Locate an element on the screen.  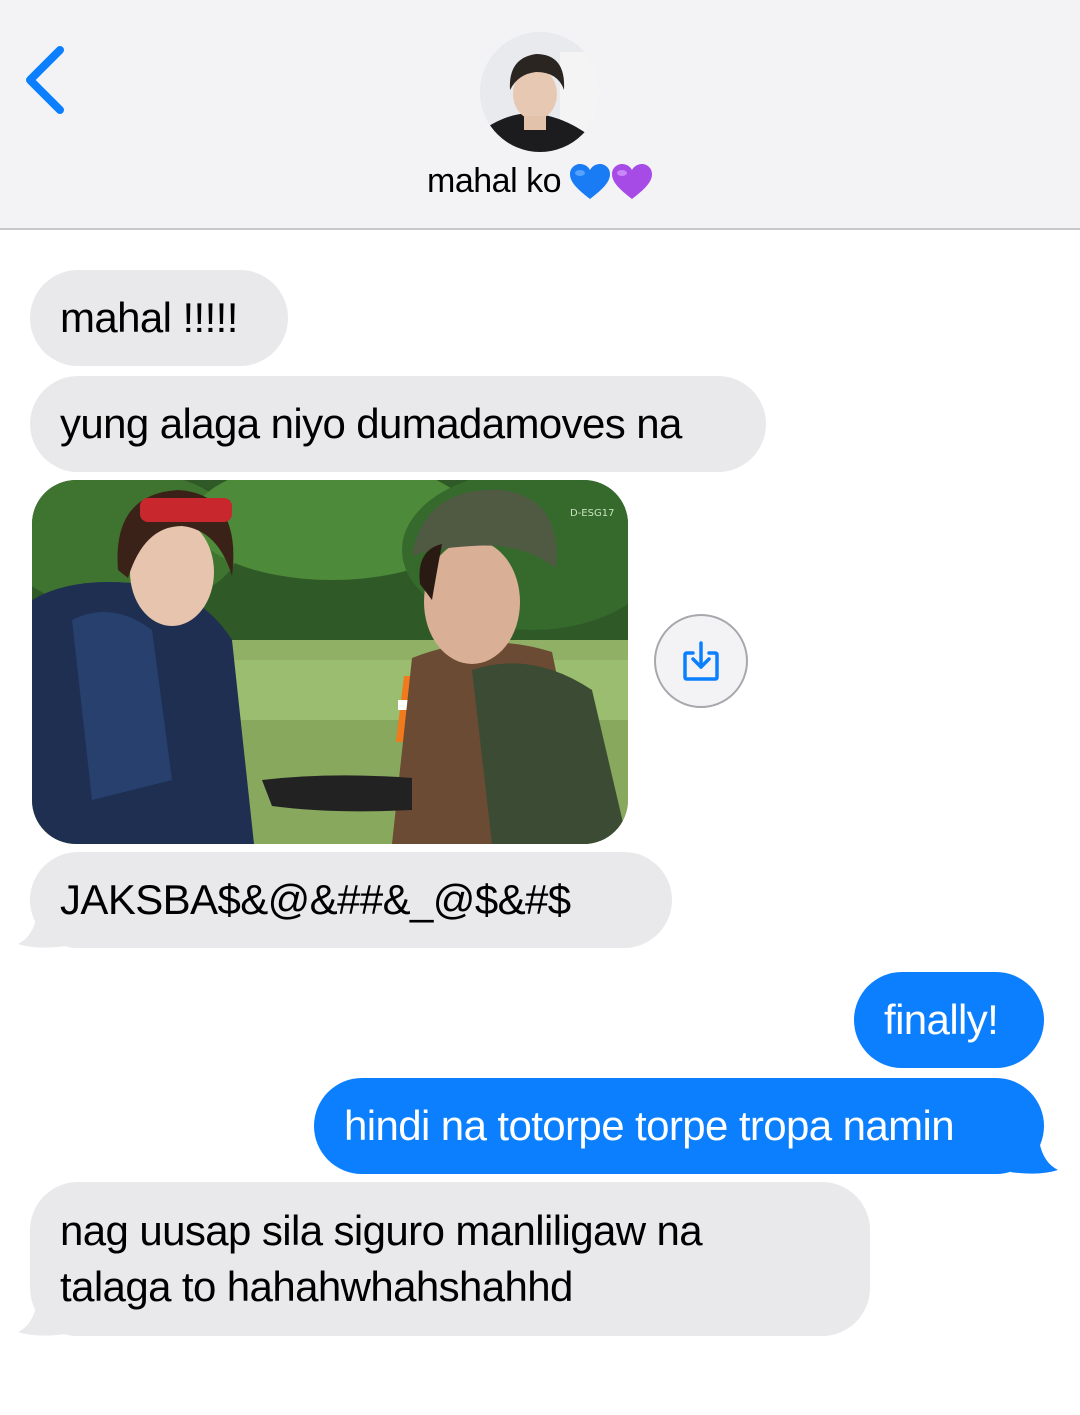
attachment-photo: D-ESG17 is located at coordinates (330, 662).